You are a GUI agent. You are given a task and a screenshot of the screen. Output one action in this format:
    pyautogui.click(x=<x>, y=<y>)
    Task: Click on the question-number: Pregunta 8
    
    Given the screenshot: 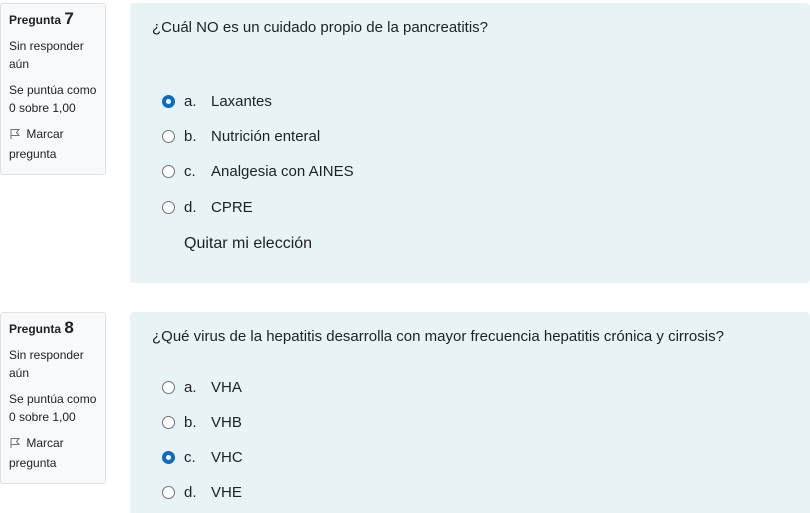 What is the action you would take?
    pyautogui.click(x=57, y=328)
    